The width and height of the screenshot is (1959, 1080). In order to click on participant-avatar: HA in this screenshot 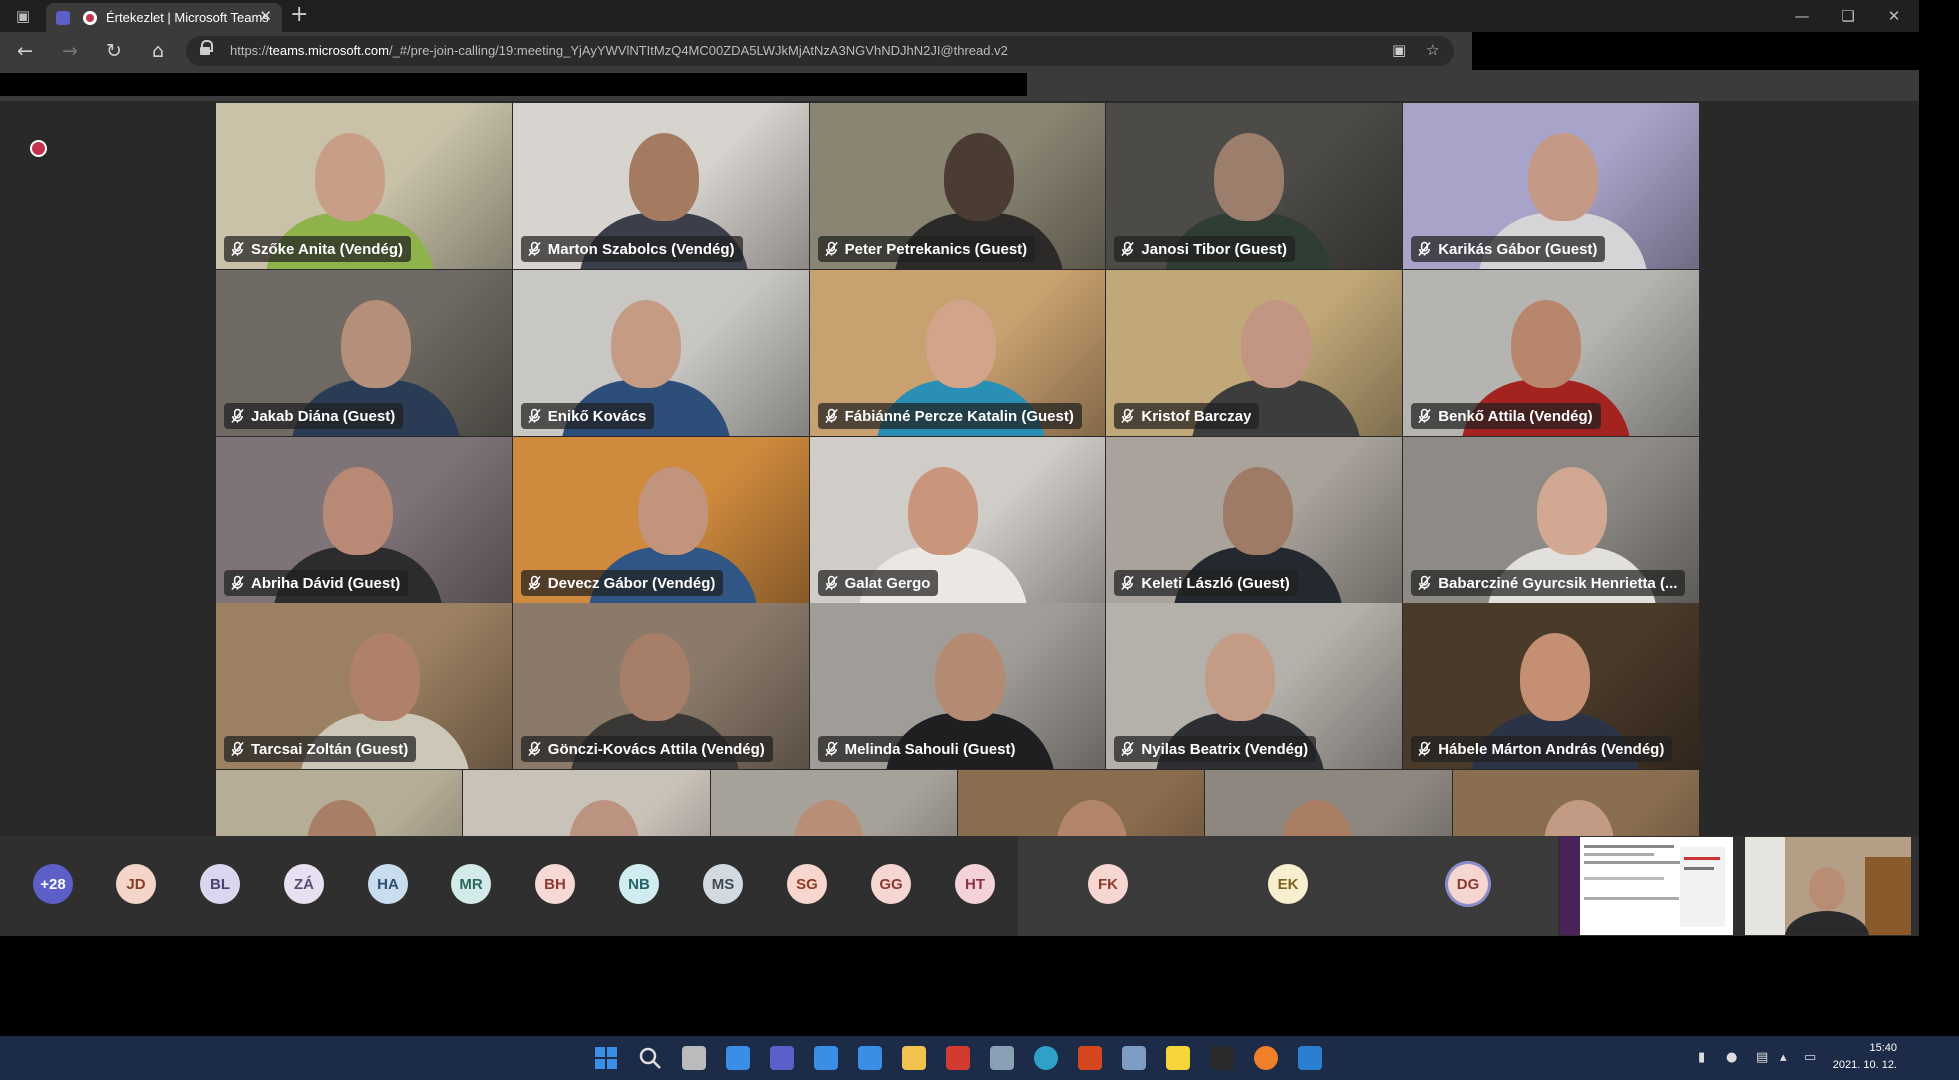, I will do `click(388, 884)`.